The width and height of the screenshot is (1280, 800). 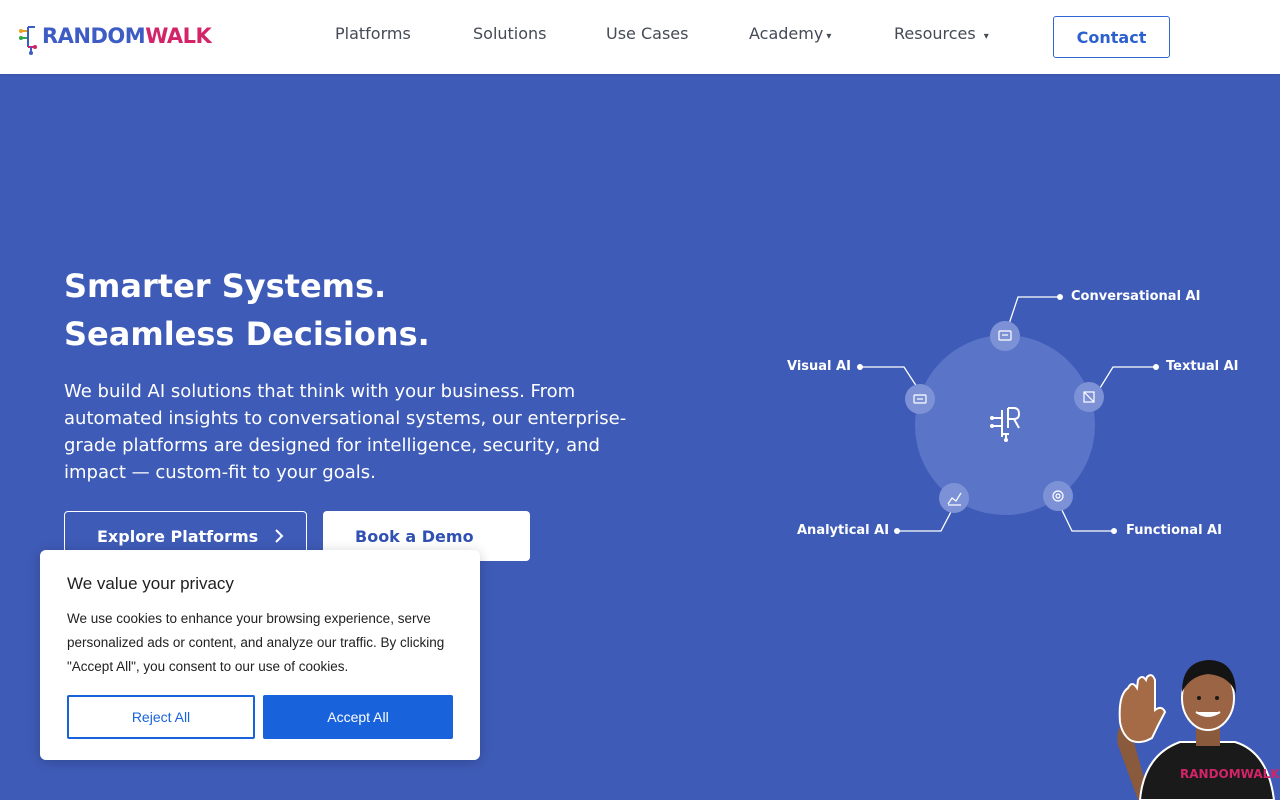 I want to click on nav-label: Platforms, so click(x=373, y=33).